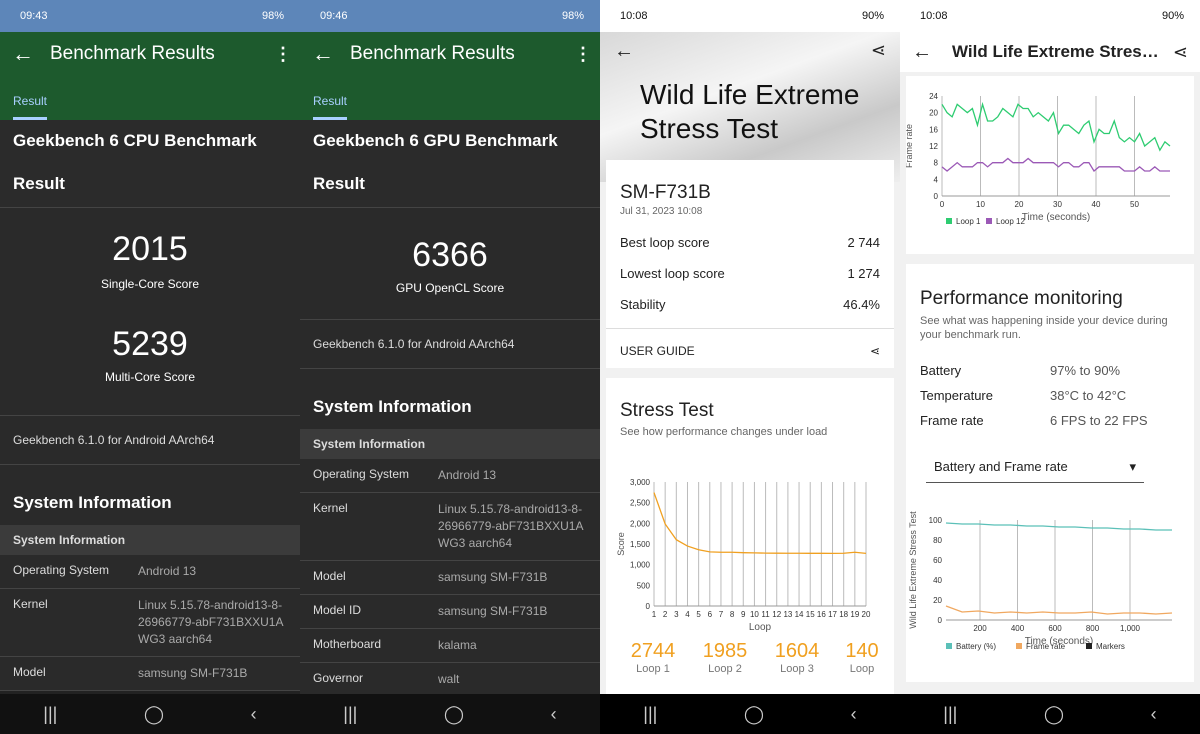  Describe the element at coordinates (937, 540) in the screenshot. I see `y-tick-label: 80` at that location.